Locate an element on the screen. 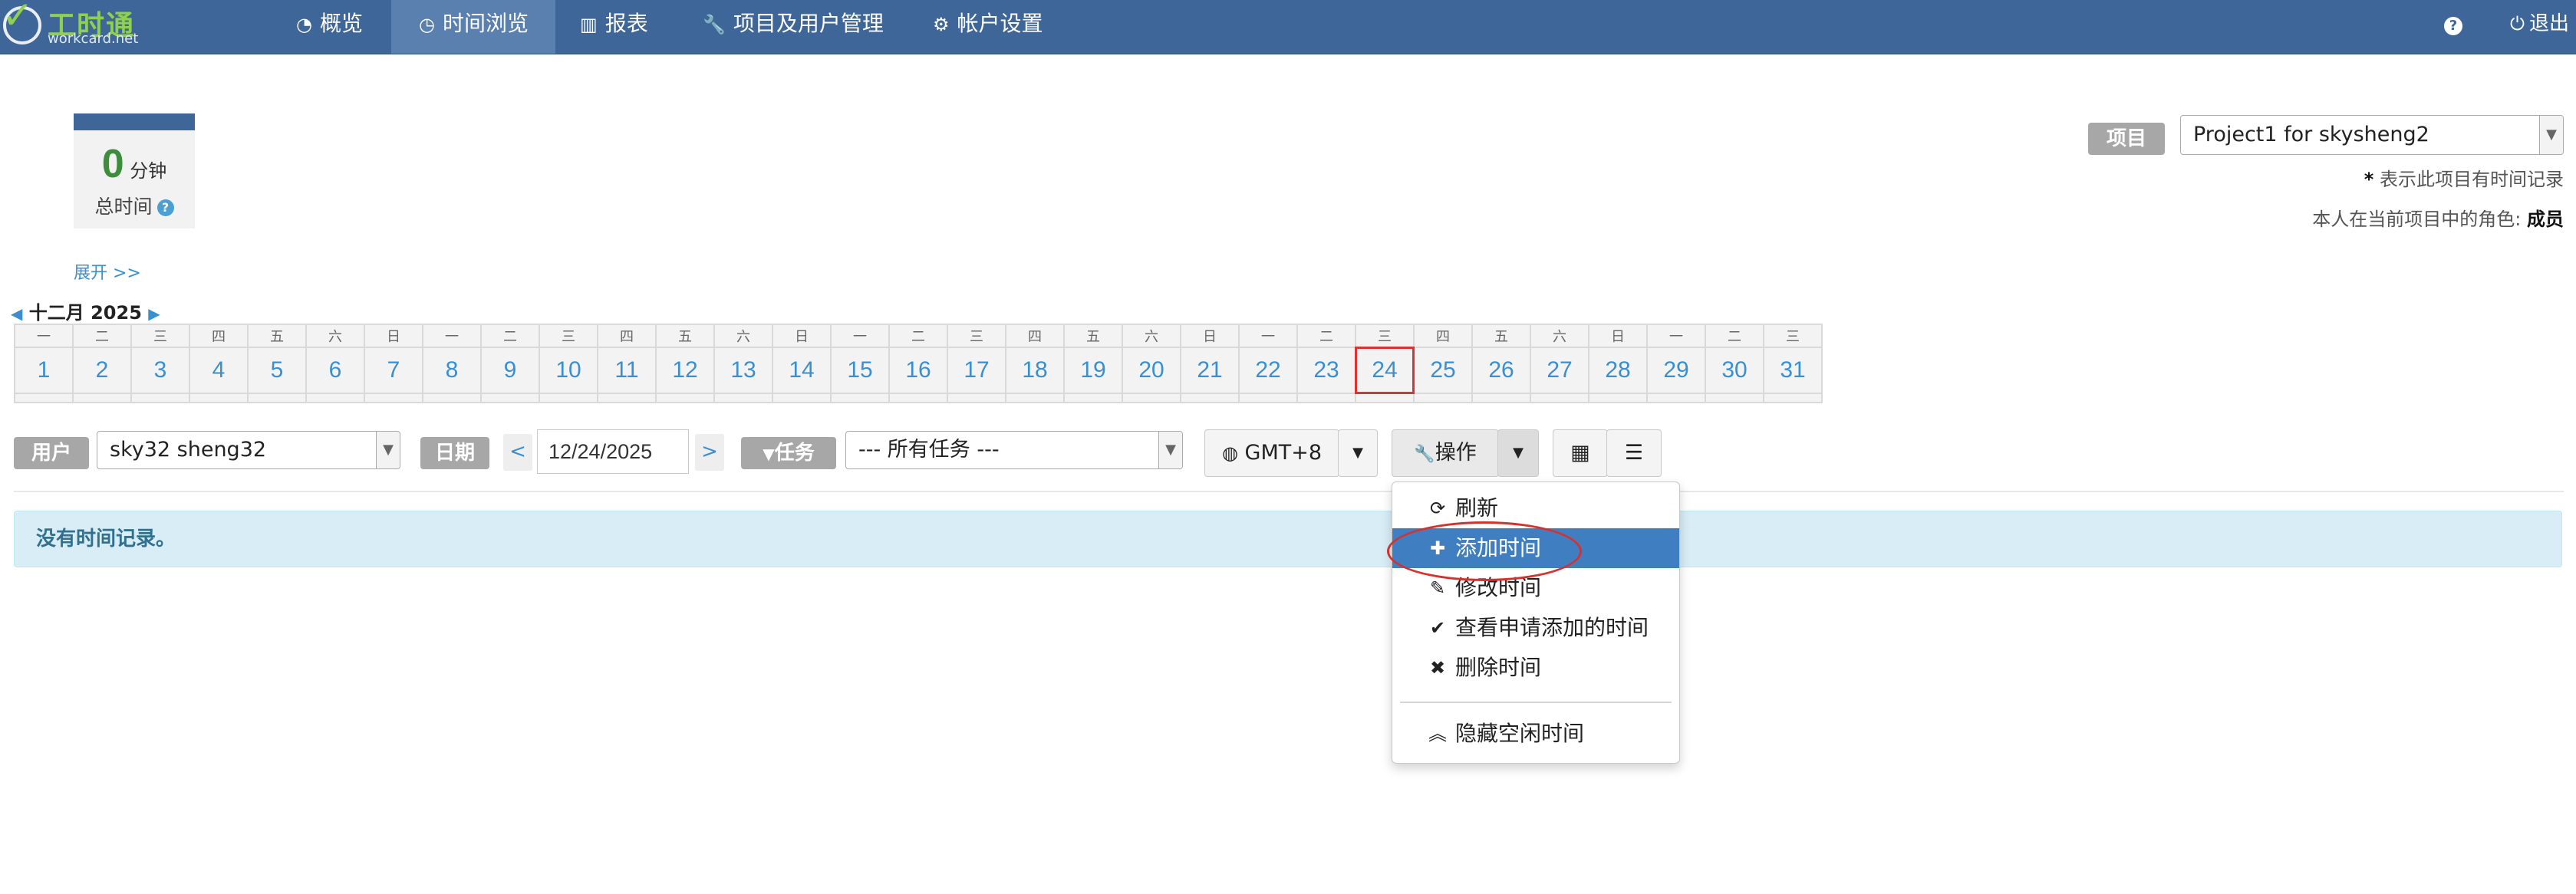 Image resolution: width=2576 pixels, height=894 pixels. month-navigator: ◀ 十二月 2025 ▶ is located at coordinates (85, 310).